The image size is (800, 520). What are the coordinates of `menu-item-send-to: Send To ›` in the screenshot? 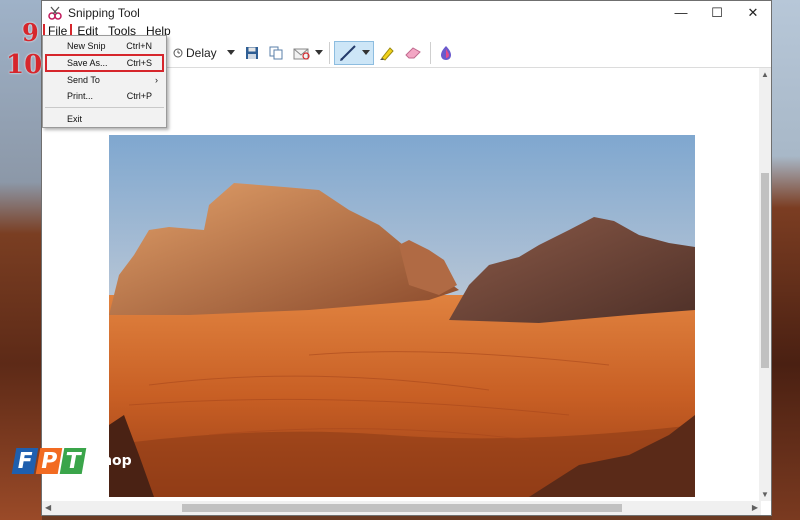 It's located at (104, 80).